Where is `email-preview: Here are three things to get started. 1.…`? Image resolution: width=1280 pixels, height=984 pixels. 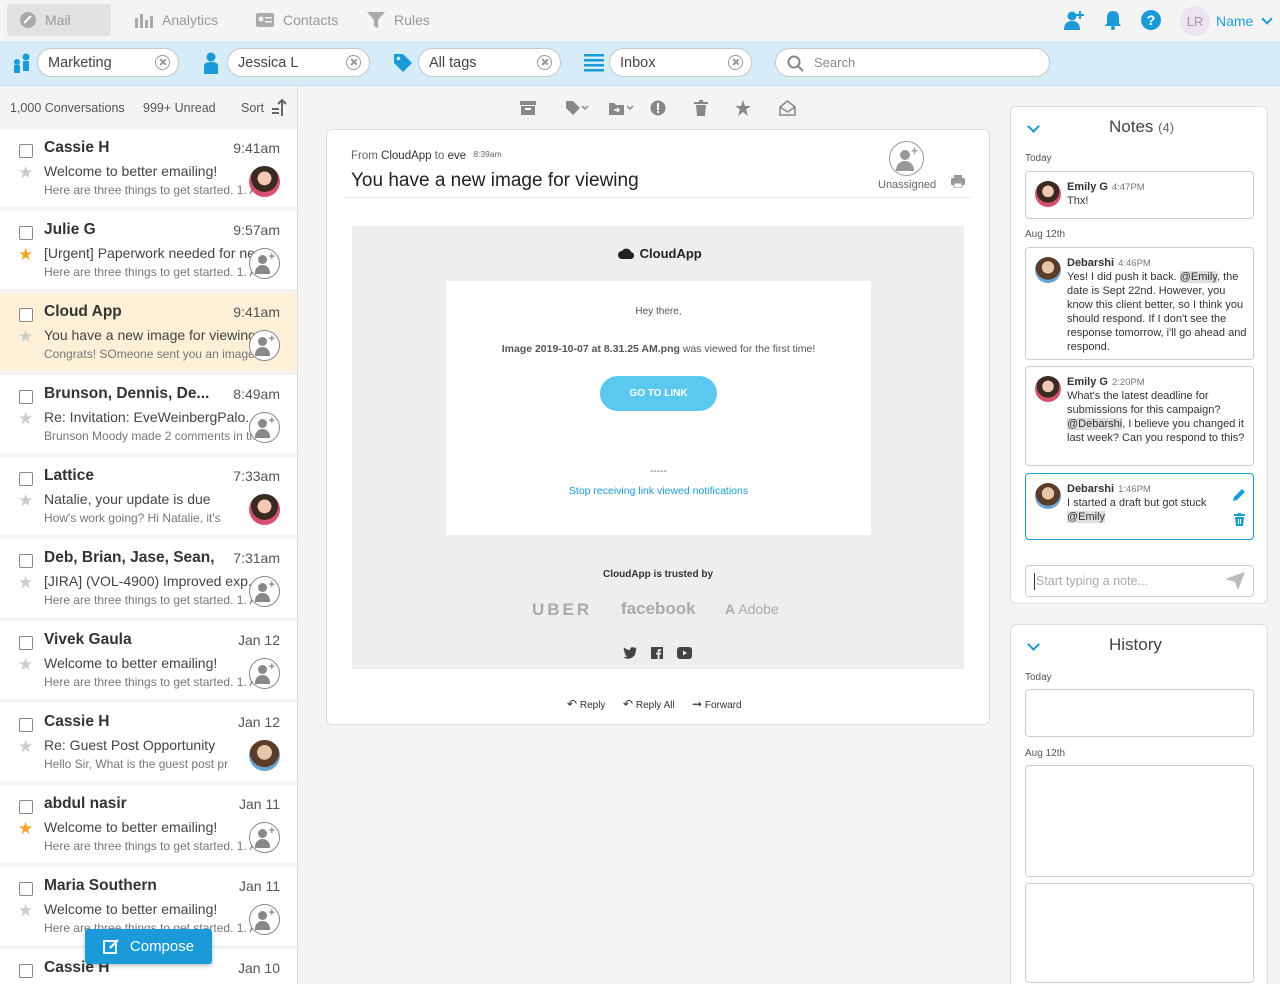
email-preview: Here are three things to get started. 1.… is located at coordinates (150, 682).